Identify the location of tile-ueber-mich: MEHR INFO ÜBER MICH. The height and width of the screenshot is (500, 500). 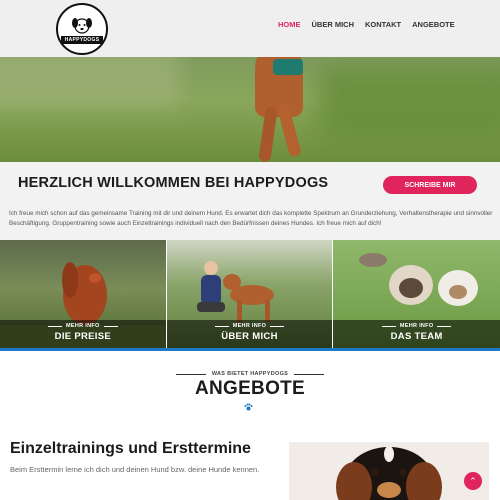
(250, 294).